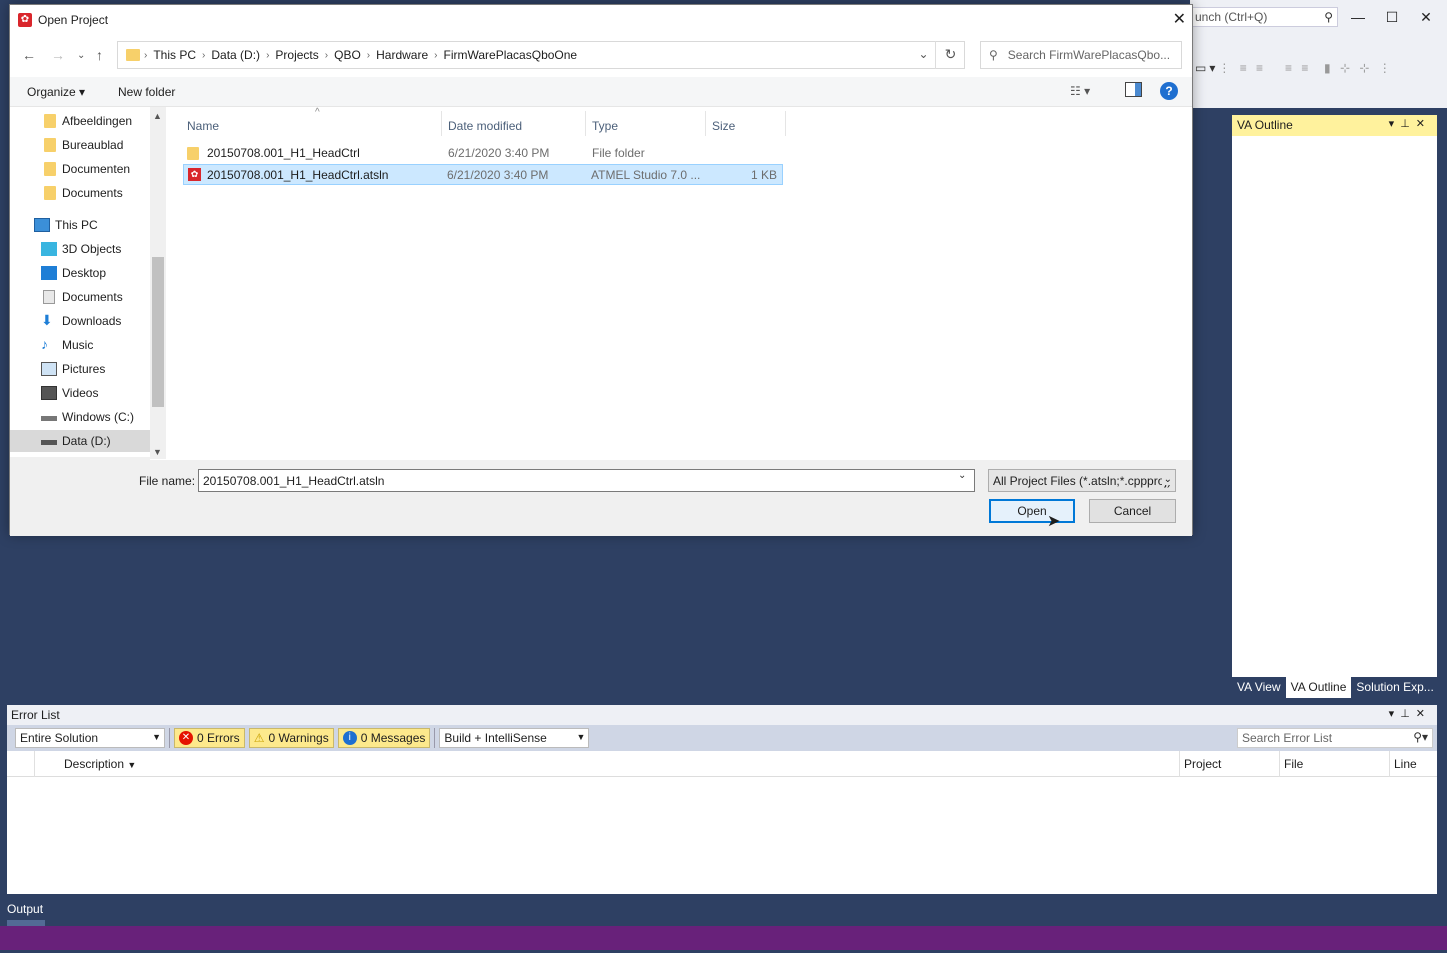  What do you see at coordinates (99, 55) in the screenshot?
I see `up-icon: ↑` at bounding box center [99, 55].